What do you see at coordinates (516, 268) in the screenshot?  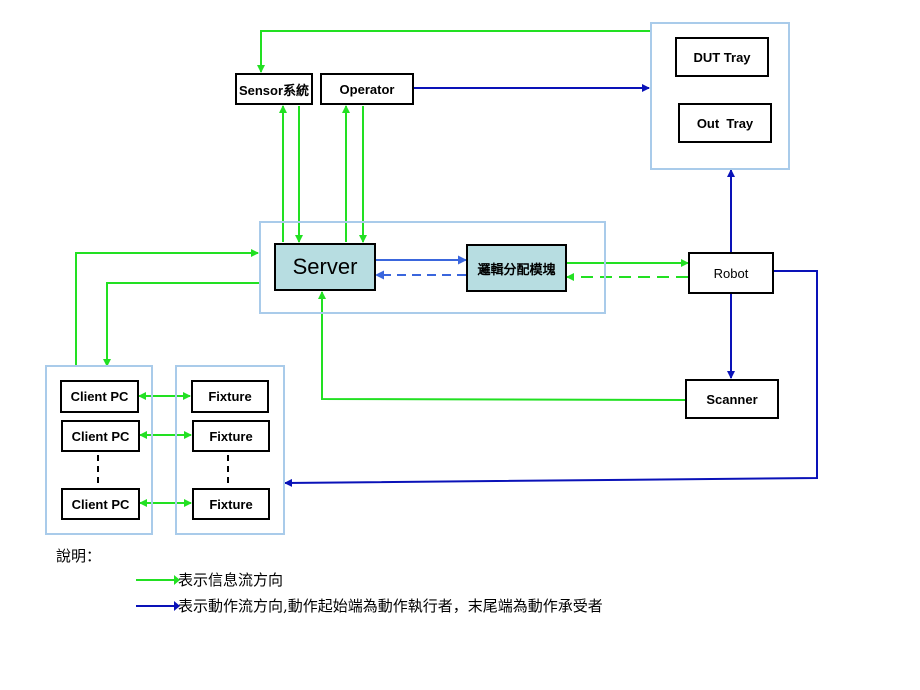 I see `logic-distribution-module-node: 邏輯分配模塊` at bounding box center [516, 268].